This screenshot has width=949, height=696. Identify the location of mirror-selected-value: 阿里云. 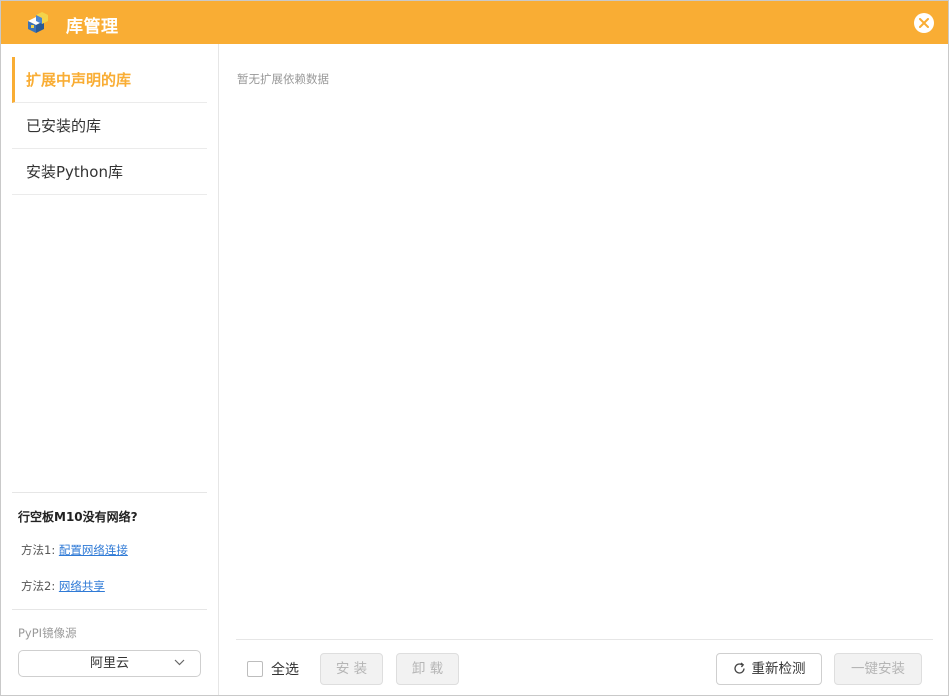
(109, 663).